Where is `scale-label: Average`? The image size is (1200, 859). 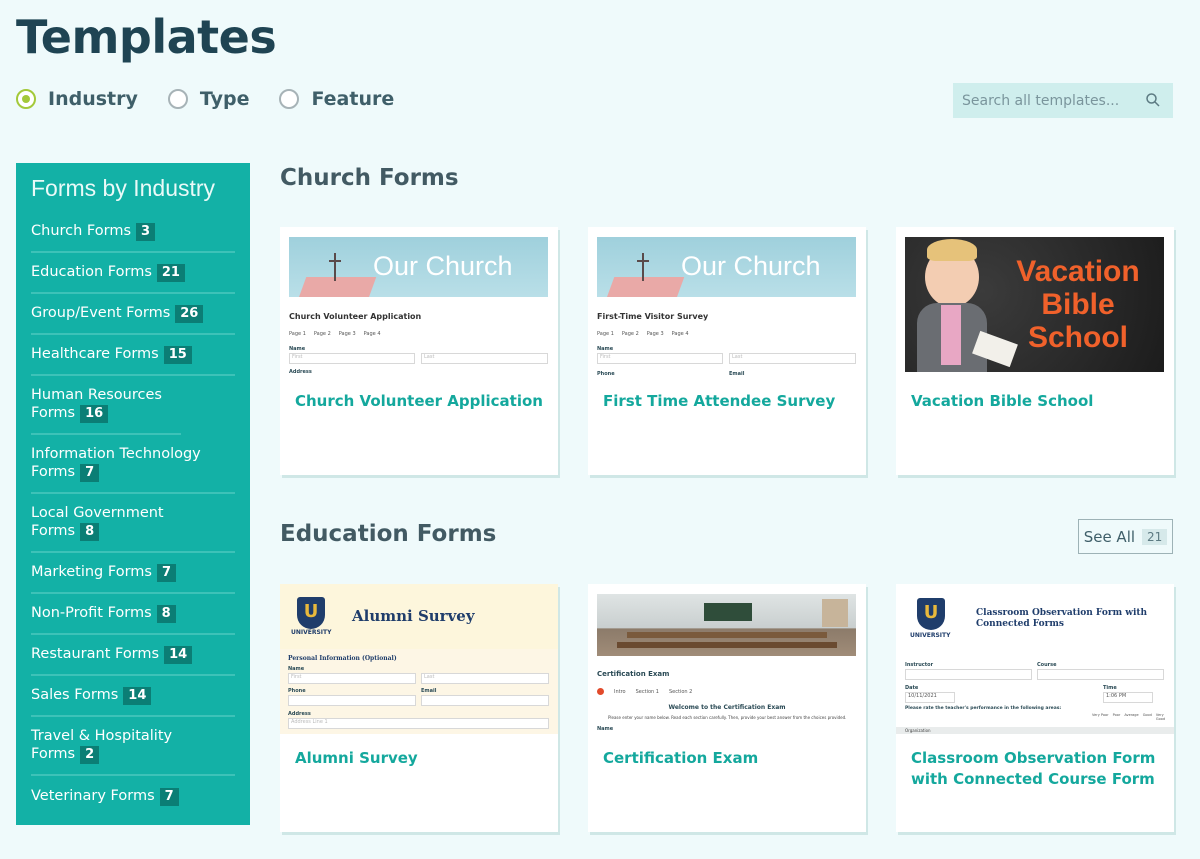
scale-label: Average is located at coordinates (1131, 715).